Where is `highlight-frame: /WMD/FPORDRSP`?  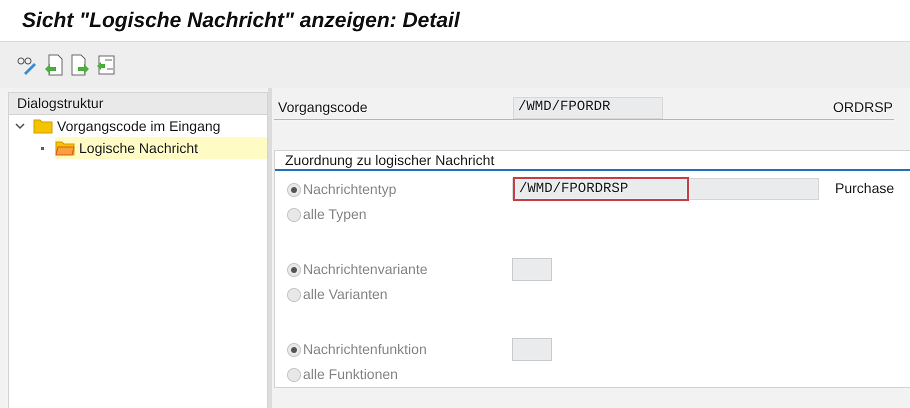
highlight-frame: /WMD/FPORDRSP is located at coordinates (601, 189).